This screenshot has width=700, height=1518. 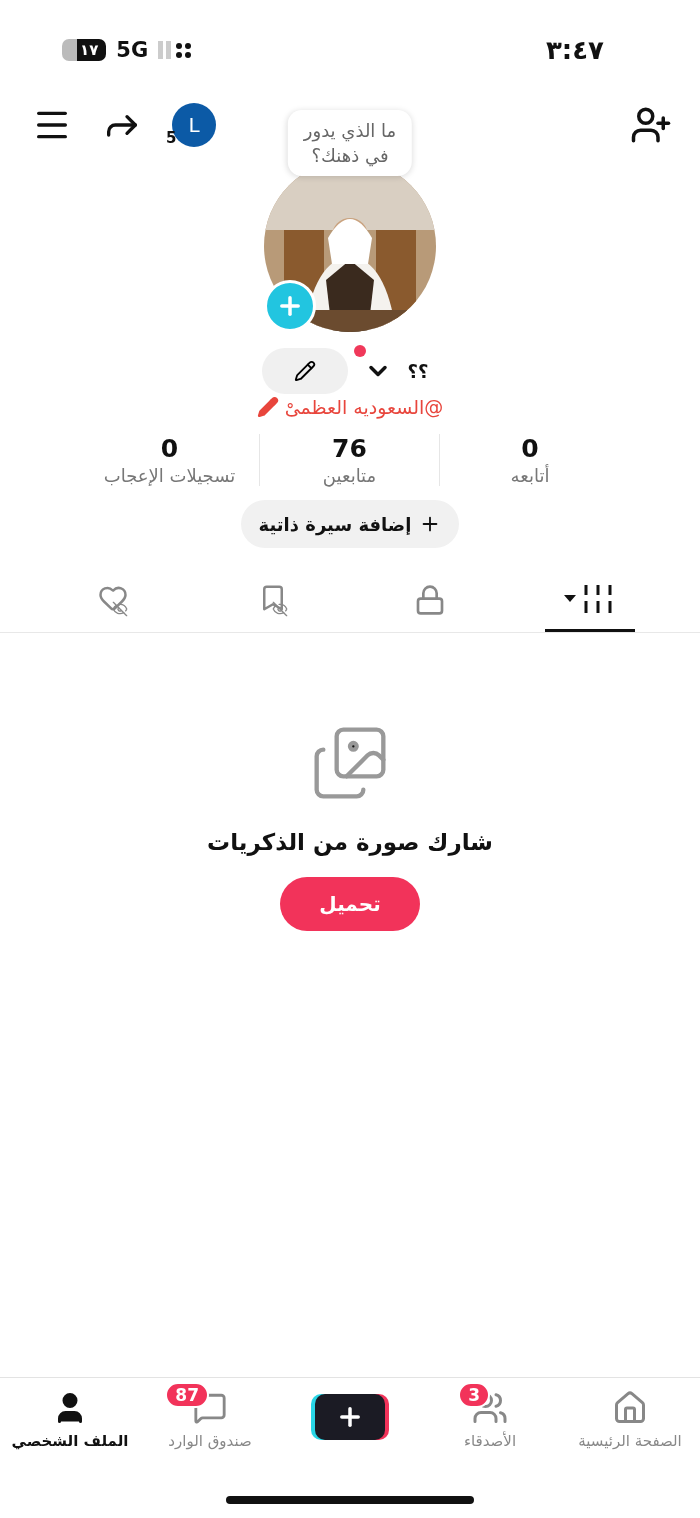 What do you see at coordinates (630, 1408) in the screenshot?
I see `home-icon` at bounding box center [630, 1408].